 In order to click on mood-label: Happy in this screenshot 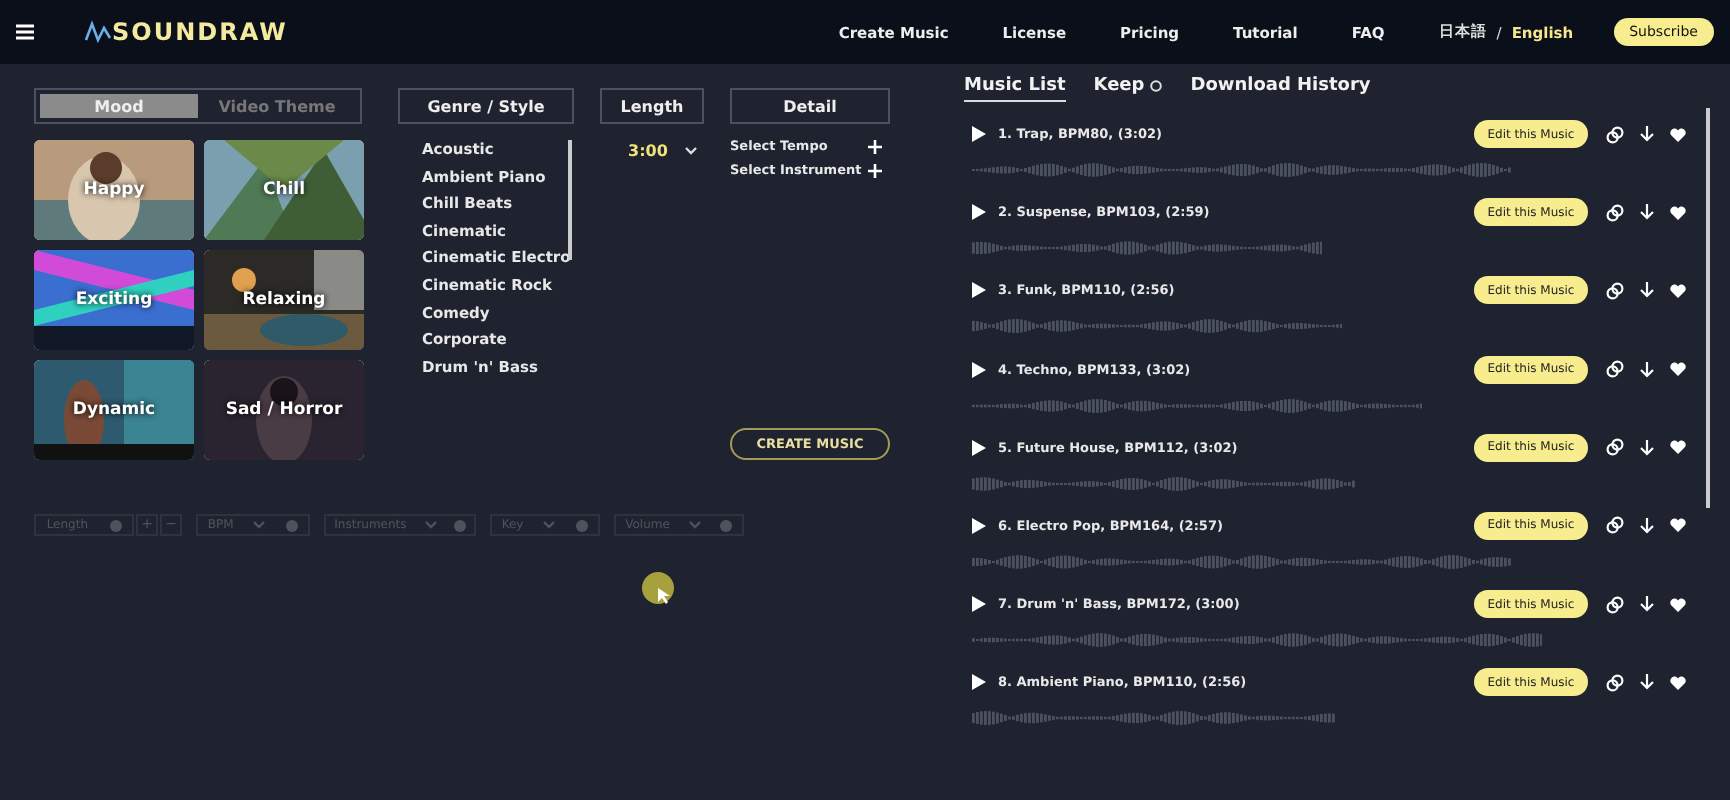, I will do `click(114, 190)`.